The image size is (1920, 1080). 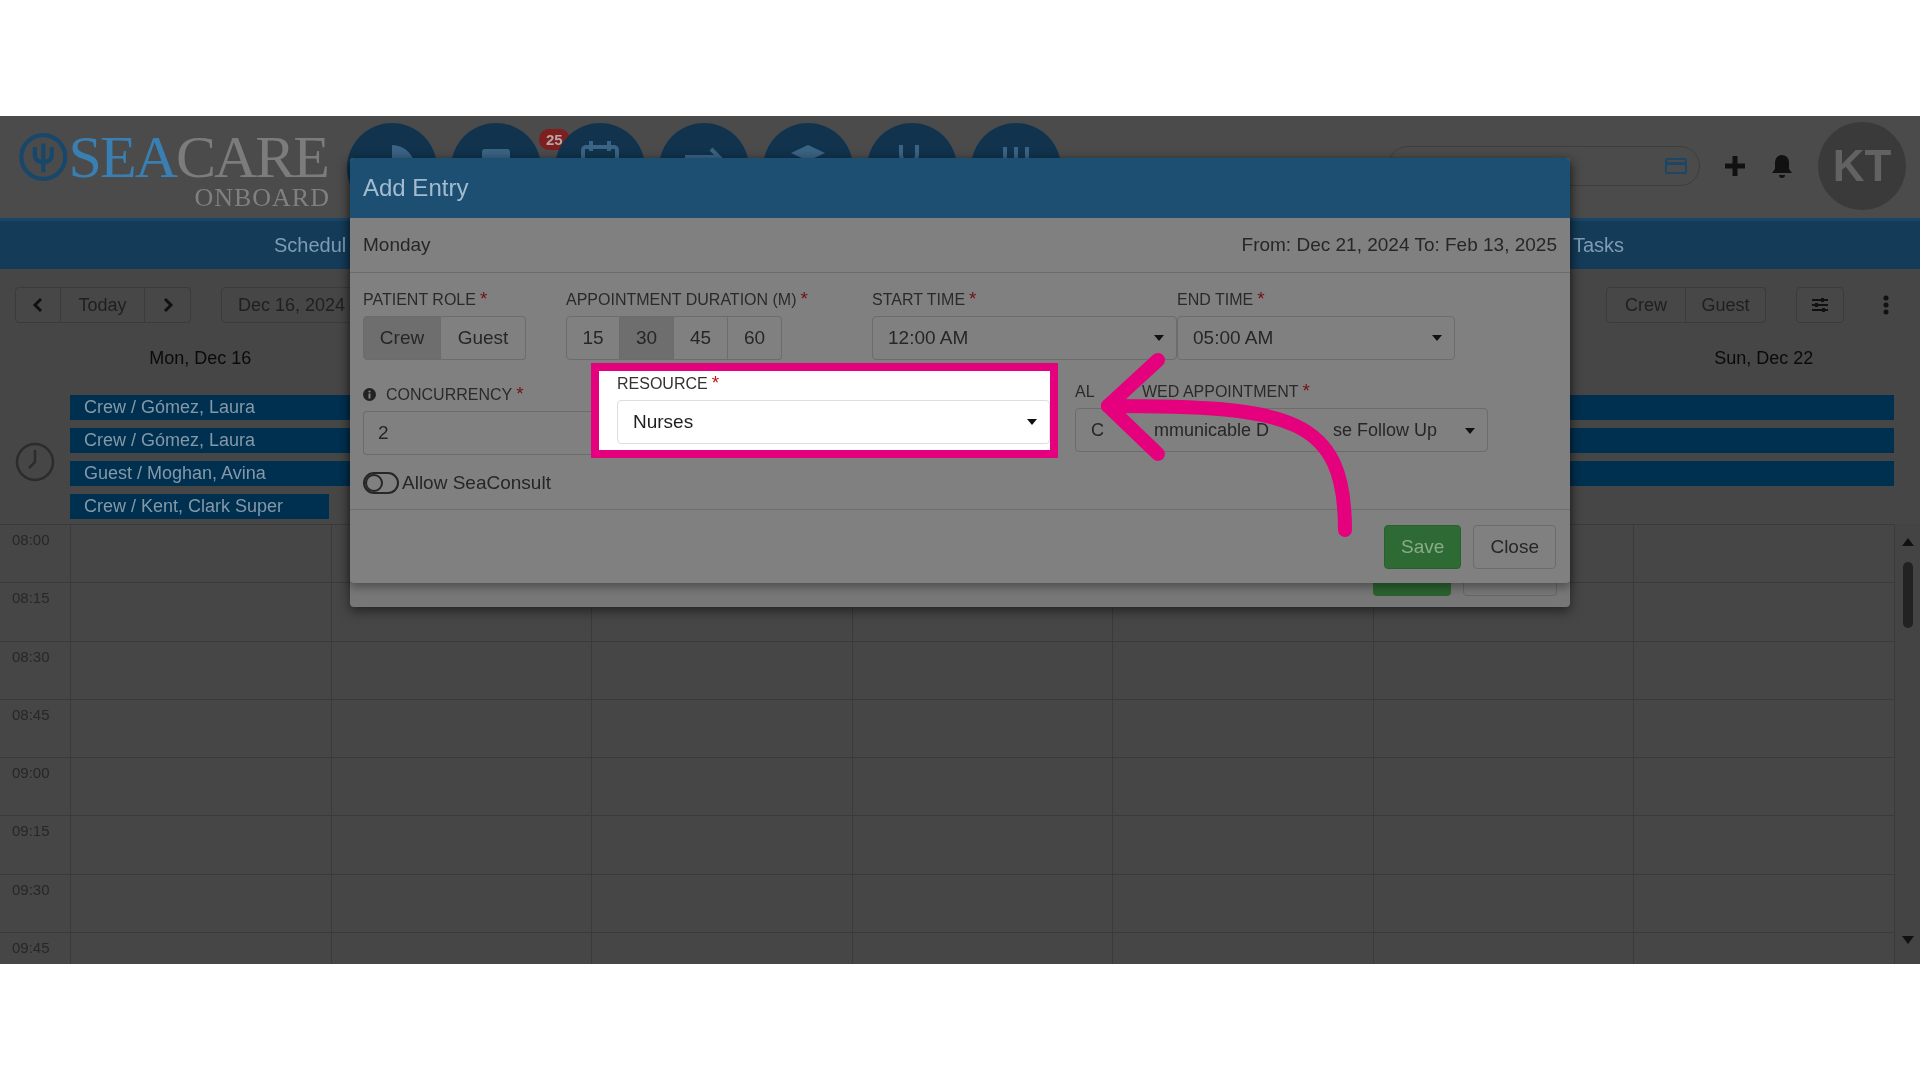 I want to click on card-icon, so click(x=1676, y=166).